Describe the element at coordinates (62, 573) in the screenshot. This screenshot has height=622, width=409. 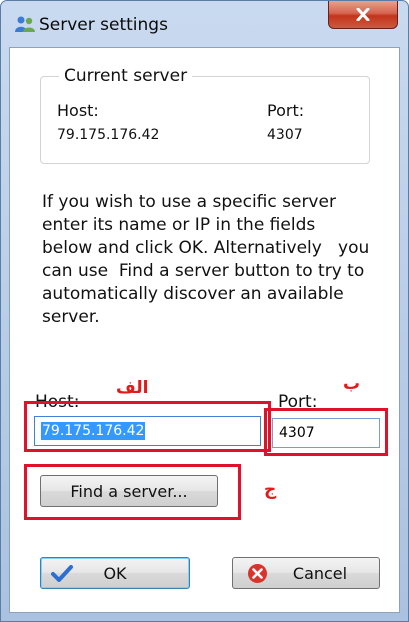
I see `checkmark-icon` at that location.